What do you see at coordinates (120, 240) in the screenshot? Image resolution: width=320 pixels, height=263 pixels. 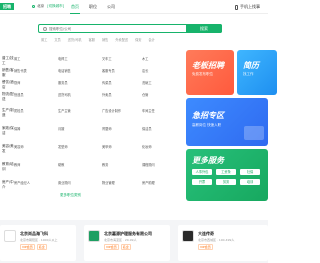 I see `company-meta: 北京市海淀区 · 20-99人` at bounding box center [120, 240].